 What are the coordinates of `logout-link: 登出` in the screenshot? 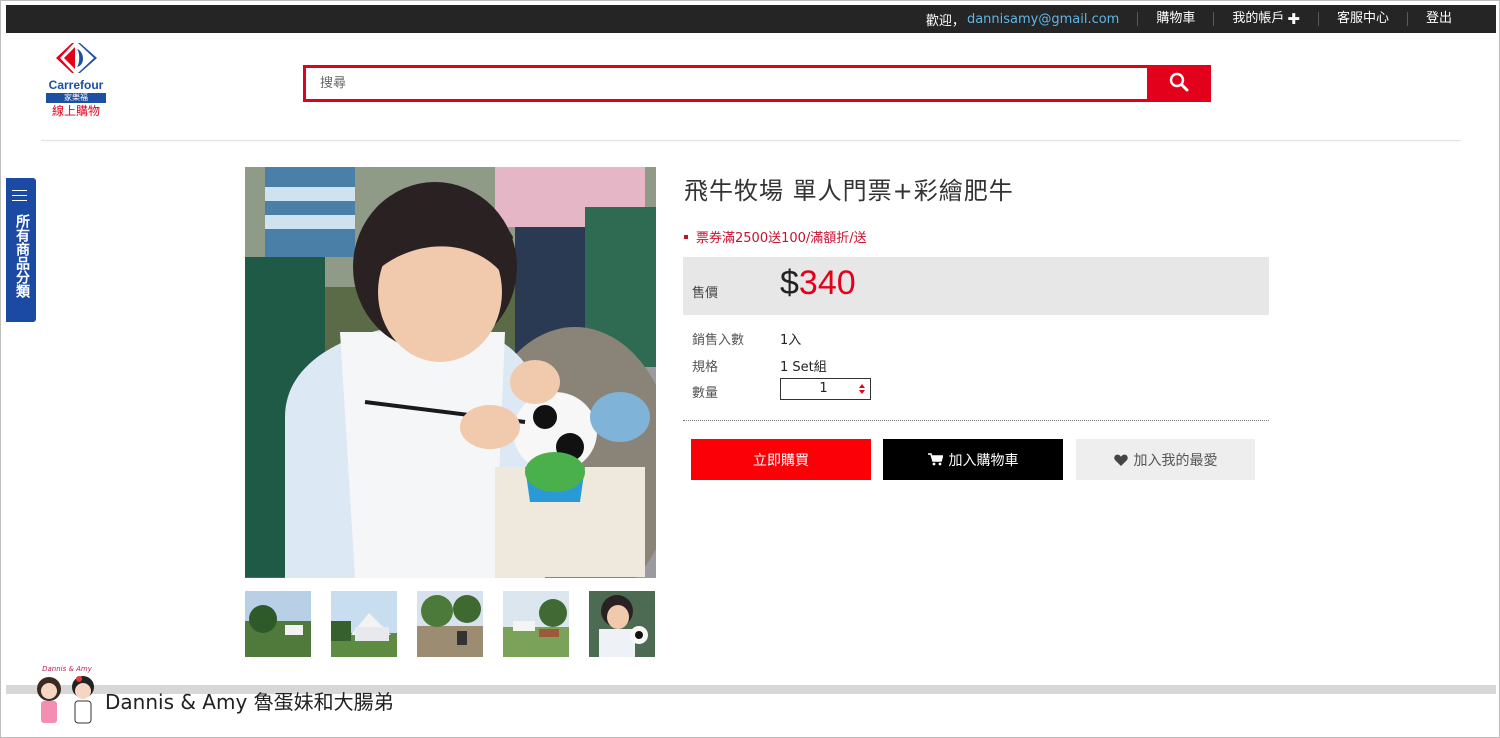 It's located at (1429, 19).